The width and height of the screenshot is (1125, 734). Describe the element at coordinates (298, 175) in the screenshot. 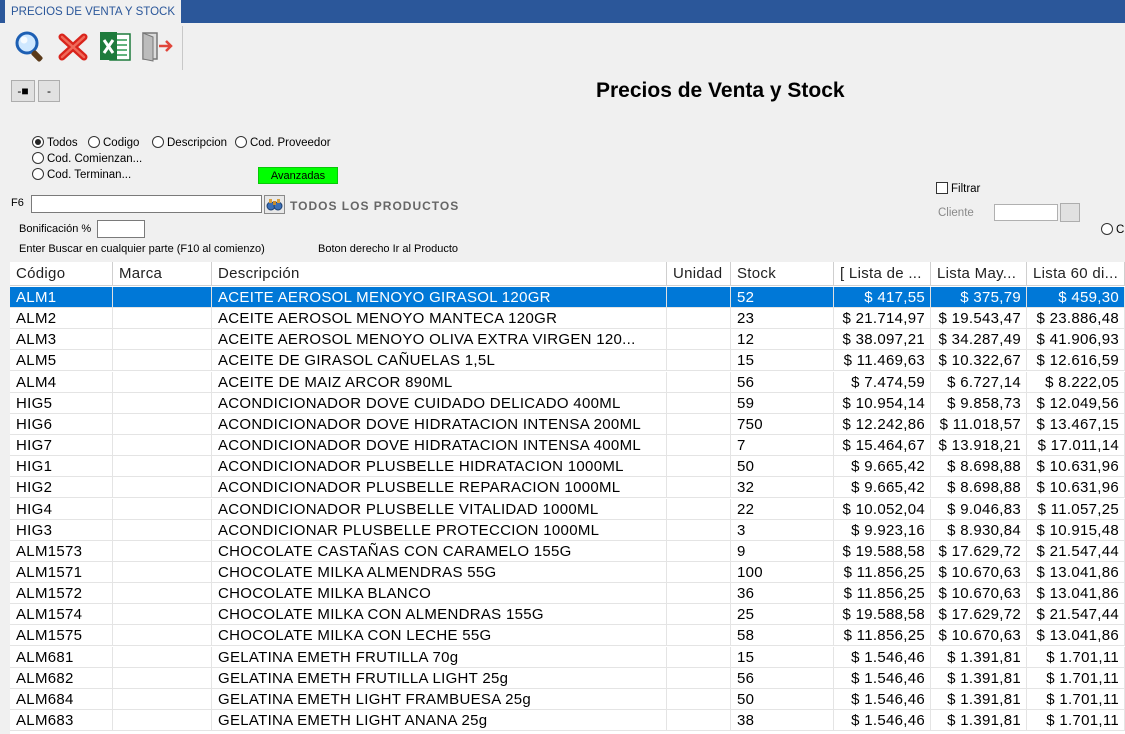

I see `advanced-button: Avanzadas` at that location.